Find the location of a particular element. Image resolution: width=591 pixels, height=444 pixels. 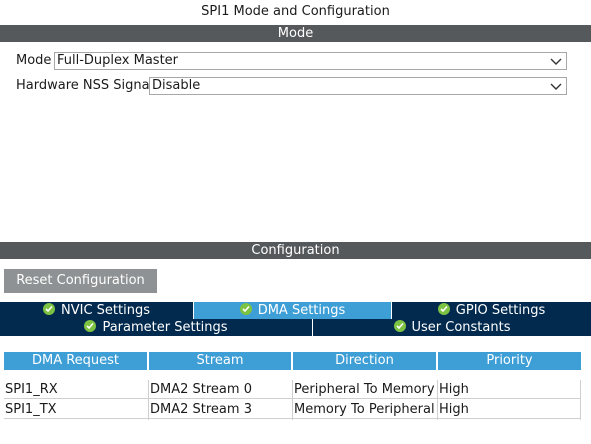

mode-label: Mode is located at coordinates (34, 60).